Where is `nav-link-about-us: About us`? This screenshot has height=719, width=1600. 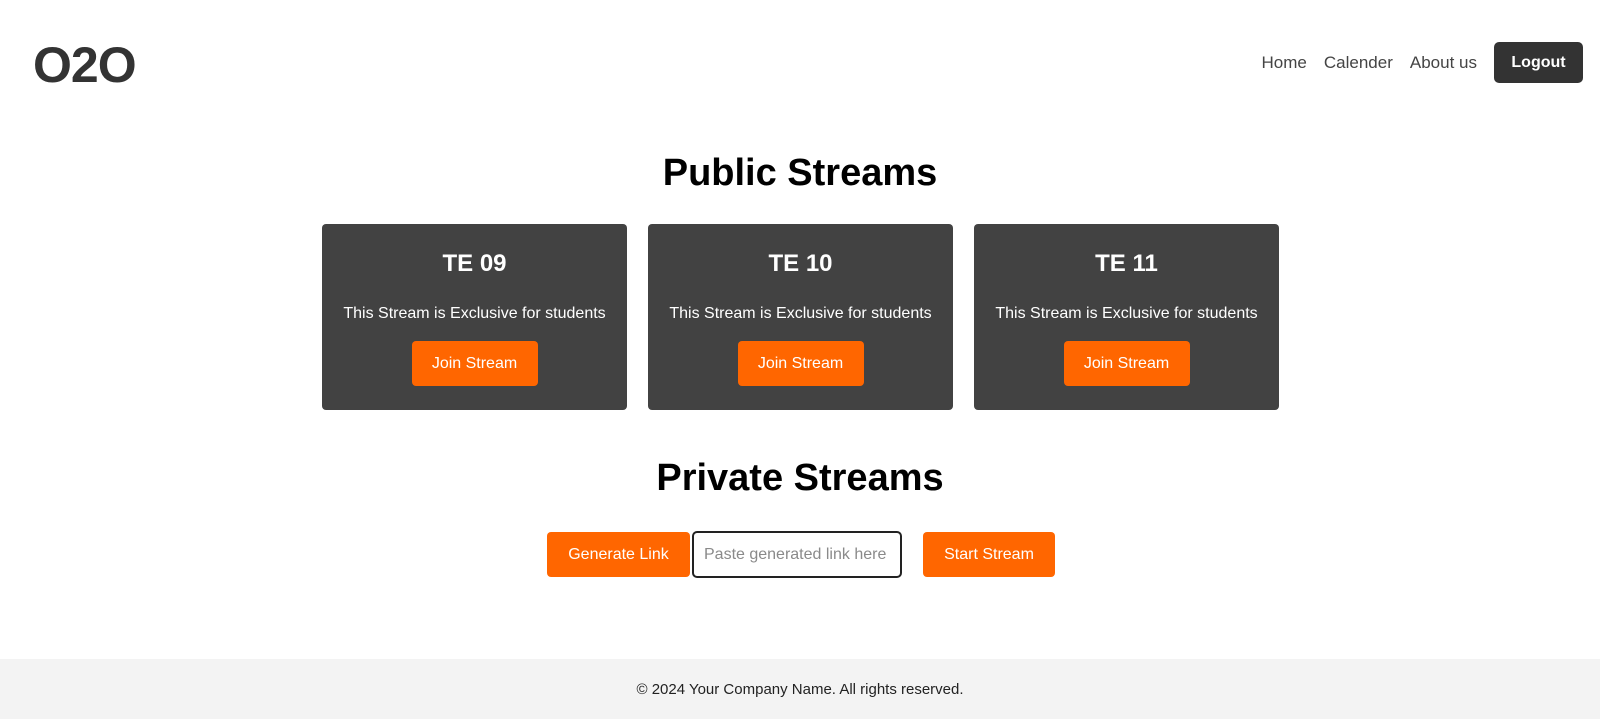
nav-link-about-us: About us is located at coordinates (1443, 63).